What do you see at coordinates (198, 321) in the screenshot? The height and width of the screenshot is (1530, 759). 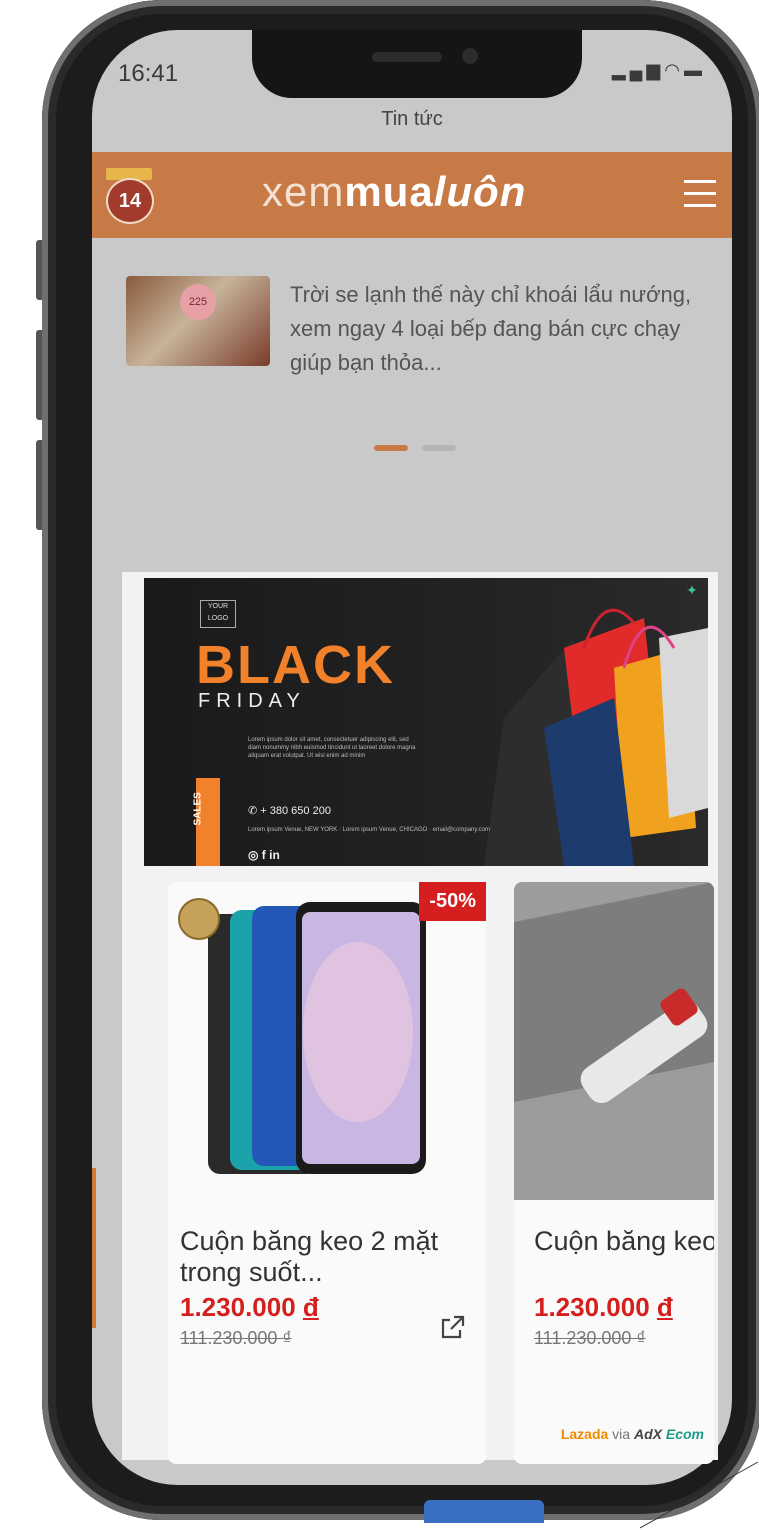 I see `news-thumbnail: 225` at bounding box center [198, 321].